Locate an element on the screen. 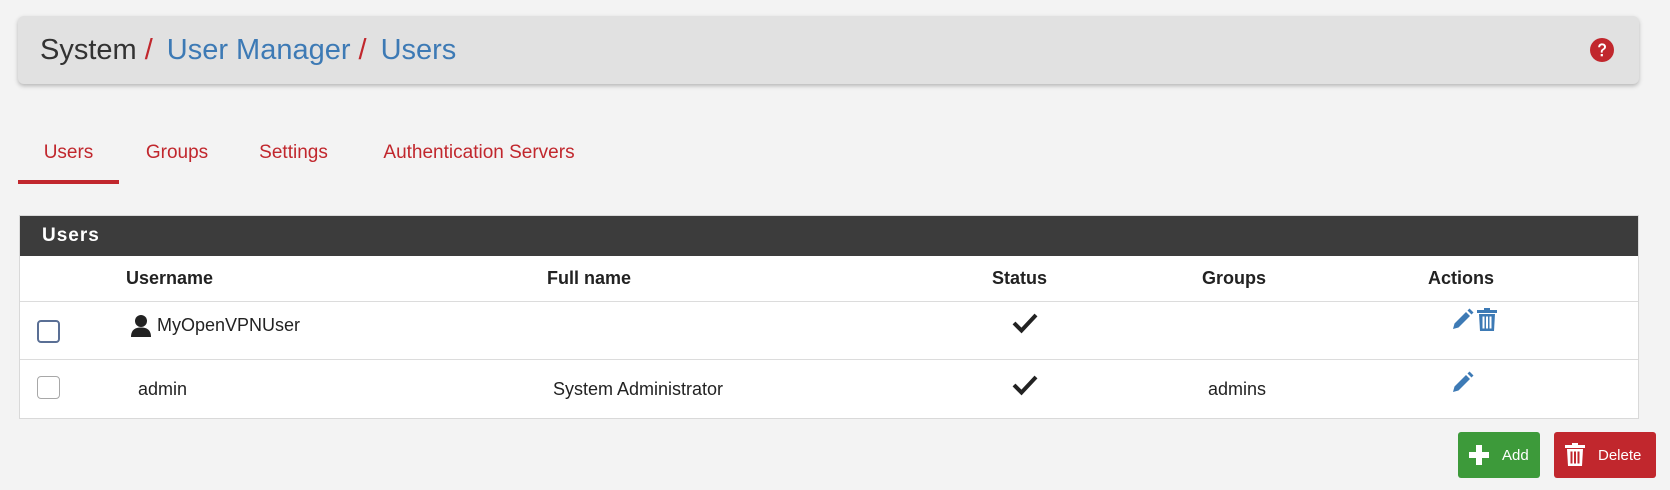 The height and width of the screenshot is (490, 1670). column-groups: Groups is located at coordinates (1234, 278).